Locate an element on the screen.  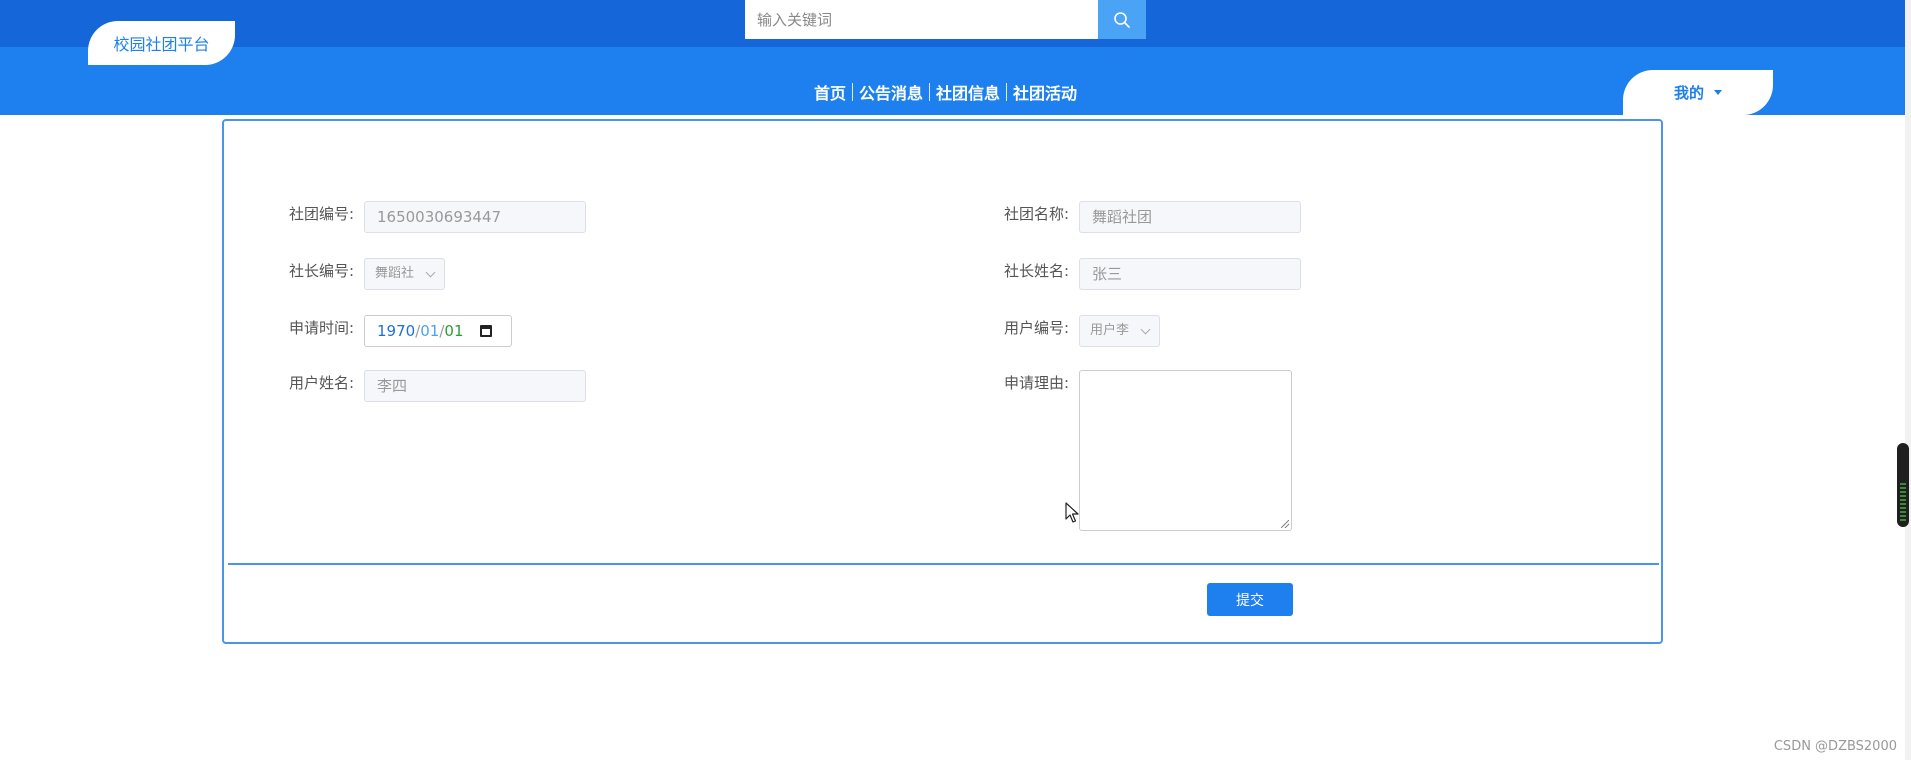
grip-icon is located at coordinates (1903, 503).